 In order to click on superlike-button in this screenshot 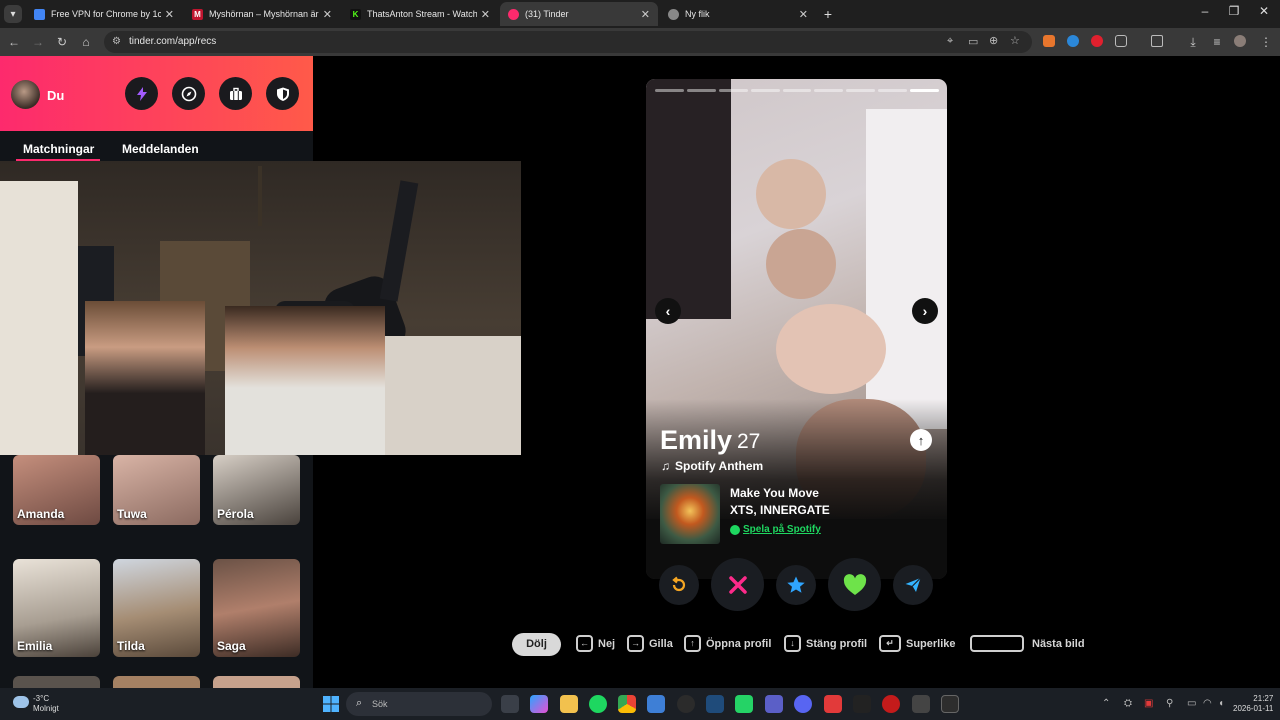, I will do `click(796, 585)`.